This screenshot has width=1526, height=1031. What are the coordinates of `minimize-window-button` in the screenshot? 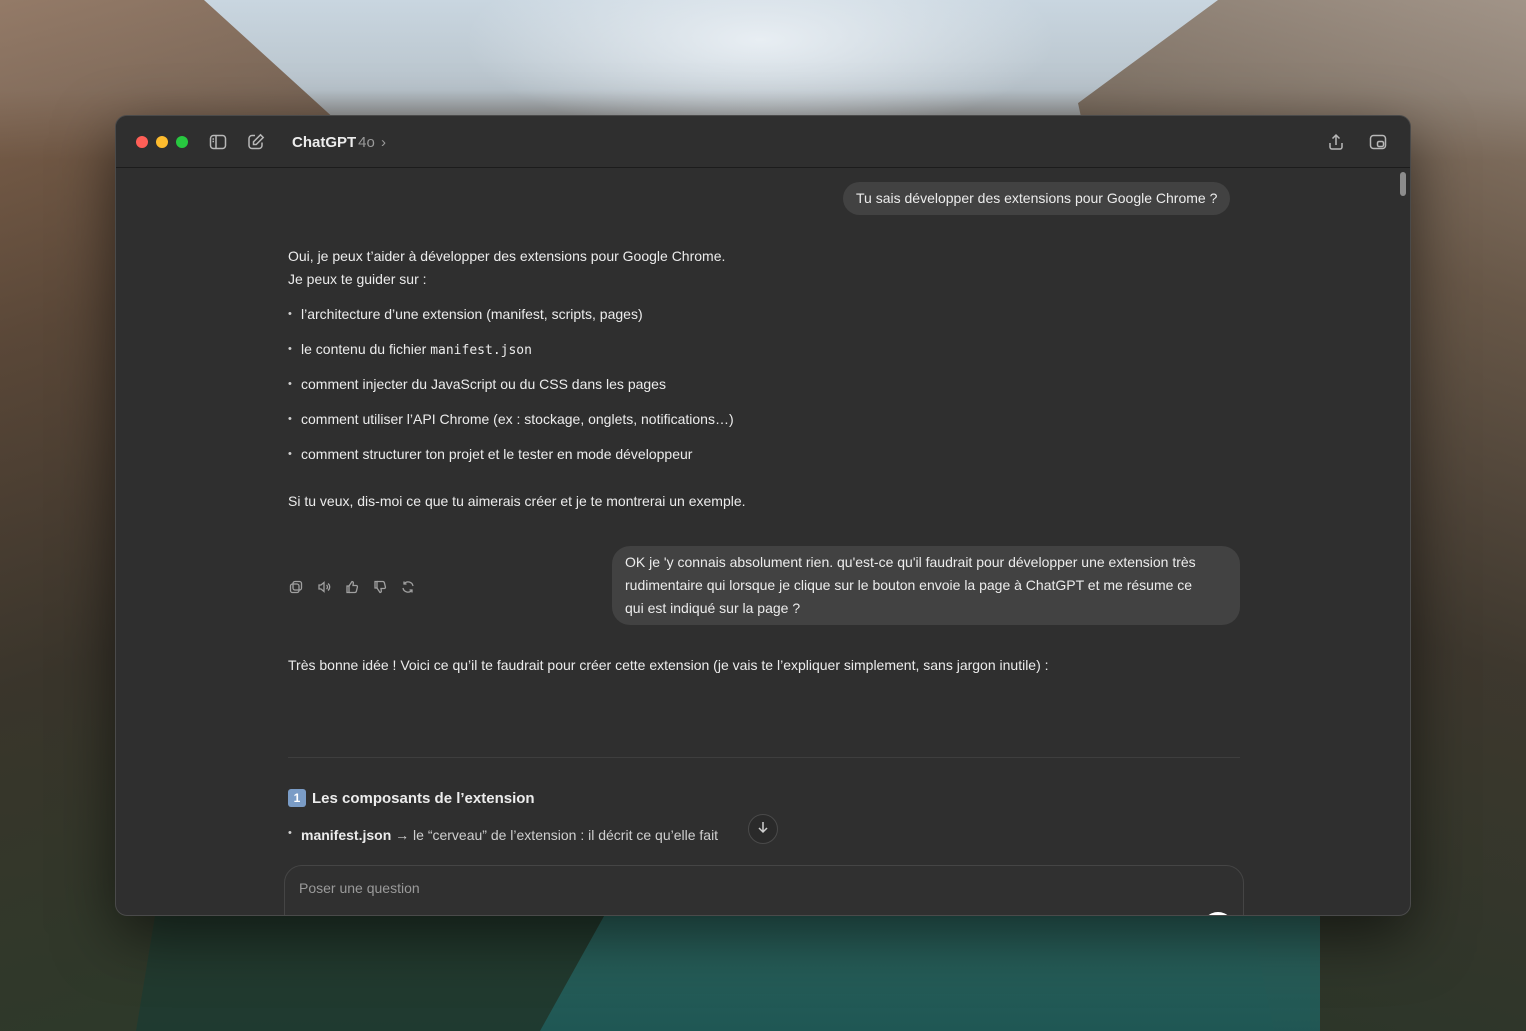 It's located at (162, 142).